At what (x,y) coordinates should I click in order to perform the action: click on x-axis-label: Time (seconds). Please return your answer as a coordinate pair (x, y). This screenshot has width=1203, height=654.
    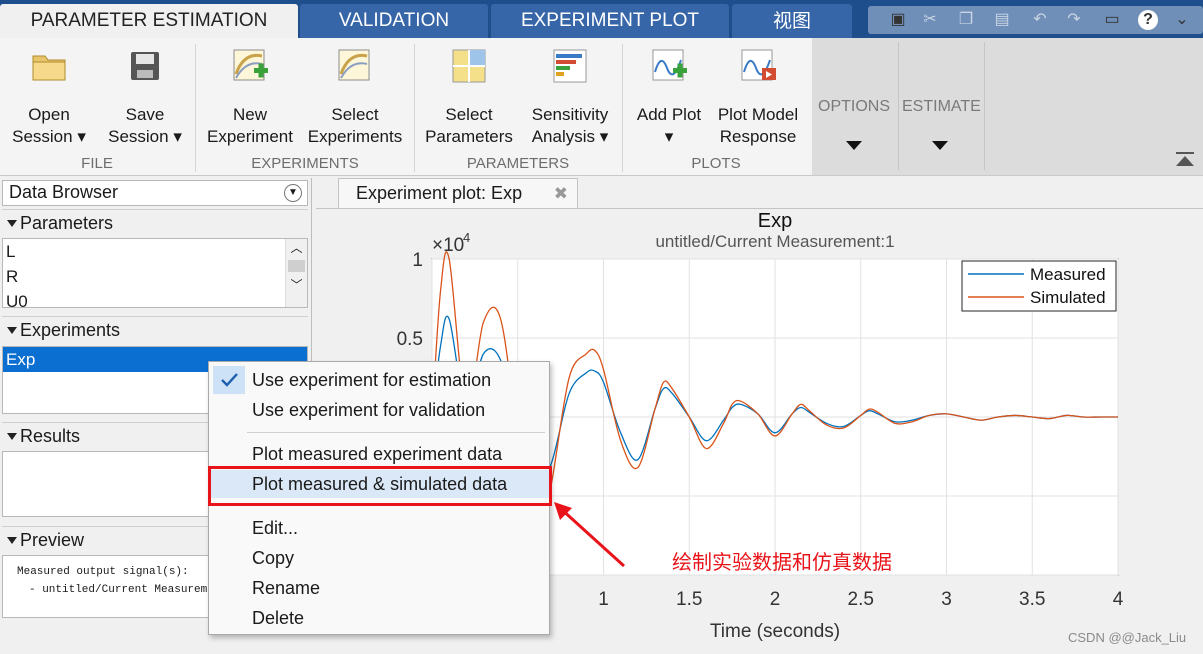
    Looking at the image, I should click on (775, 631).